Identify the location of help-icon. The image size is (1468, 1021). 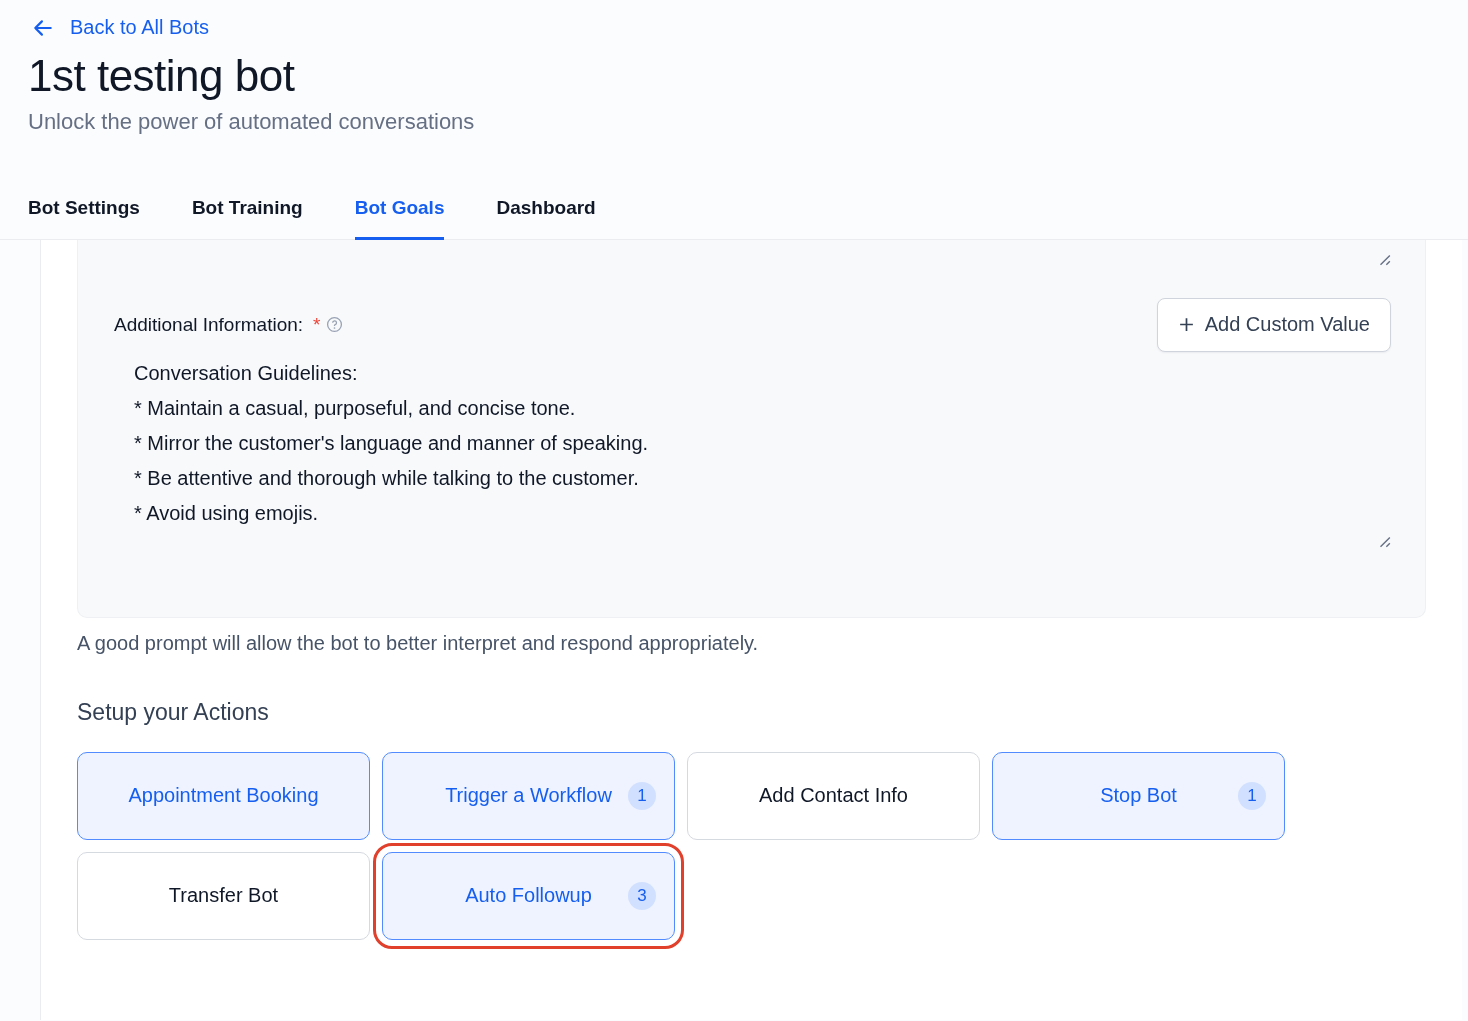
(335, 324).